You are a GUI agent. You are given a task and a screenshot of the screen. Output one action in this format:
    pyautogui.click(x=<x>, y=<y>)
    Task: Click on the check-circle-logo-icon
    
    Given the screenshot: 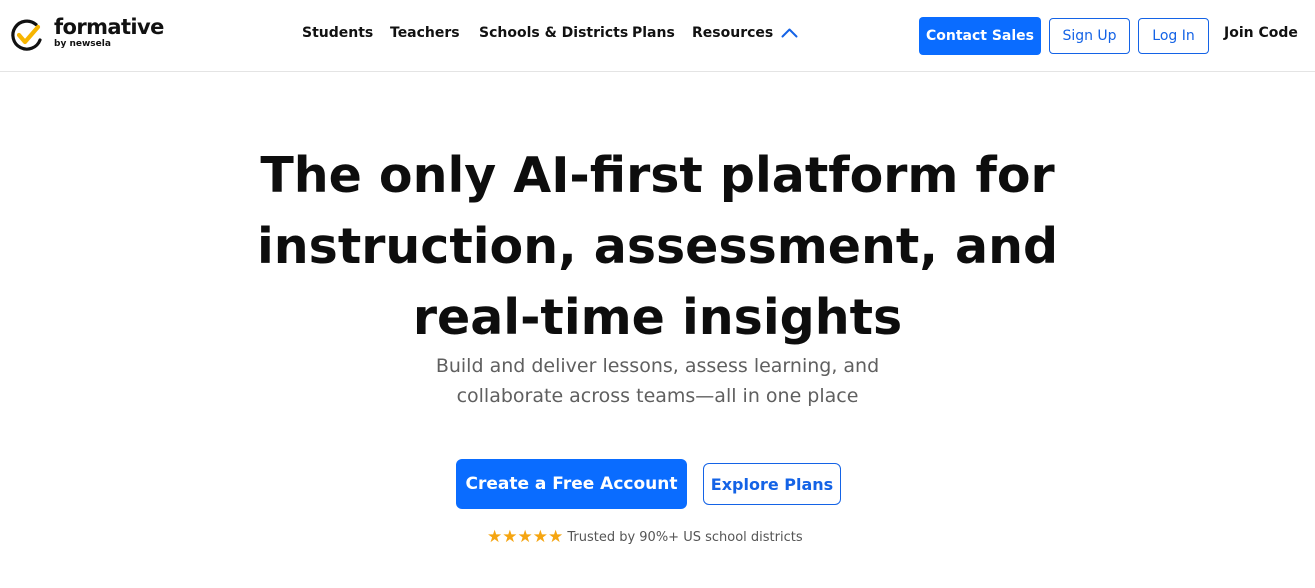 What is the action you would take?
    pyautogui.click(x=26, y=35)
    